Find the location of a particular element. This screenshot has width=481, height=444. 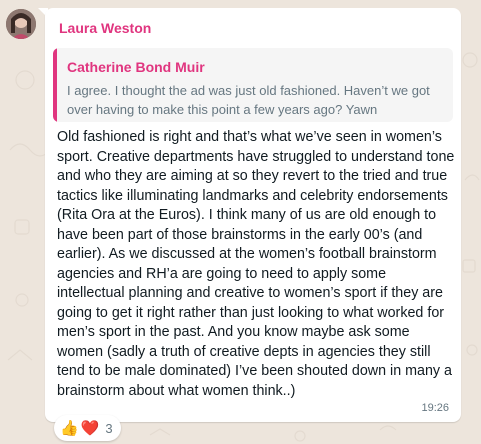

sender-name: Laura Weston is located at coordinates (105, 28).